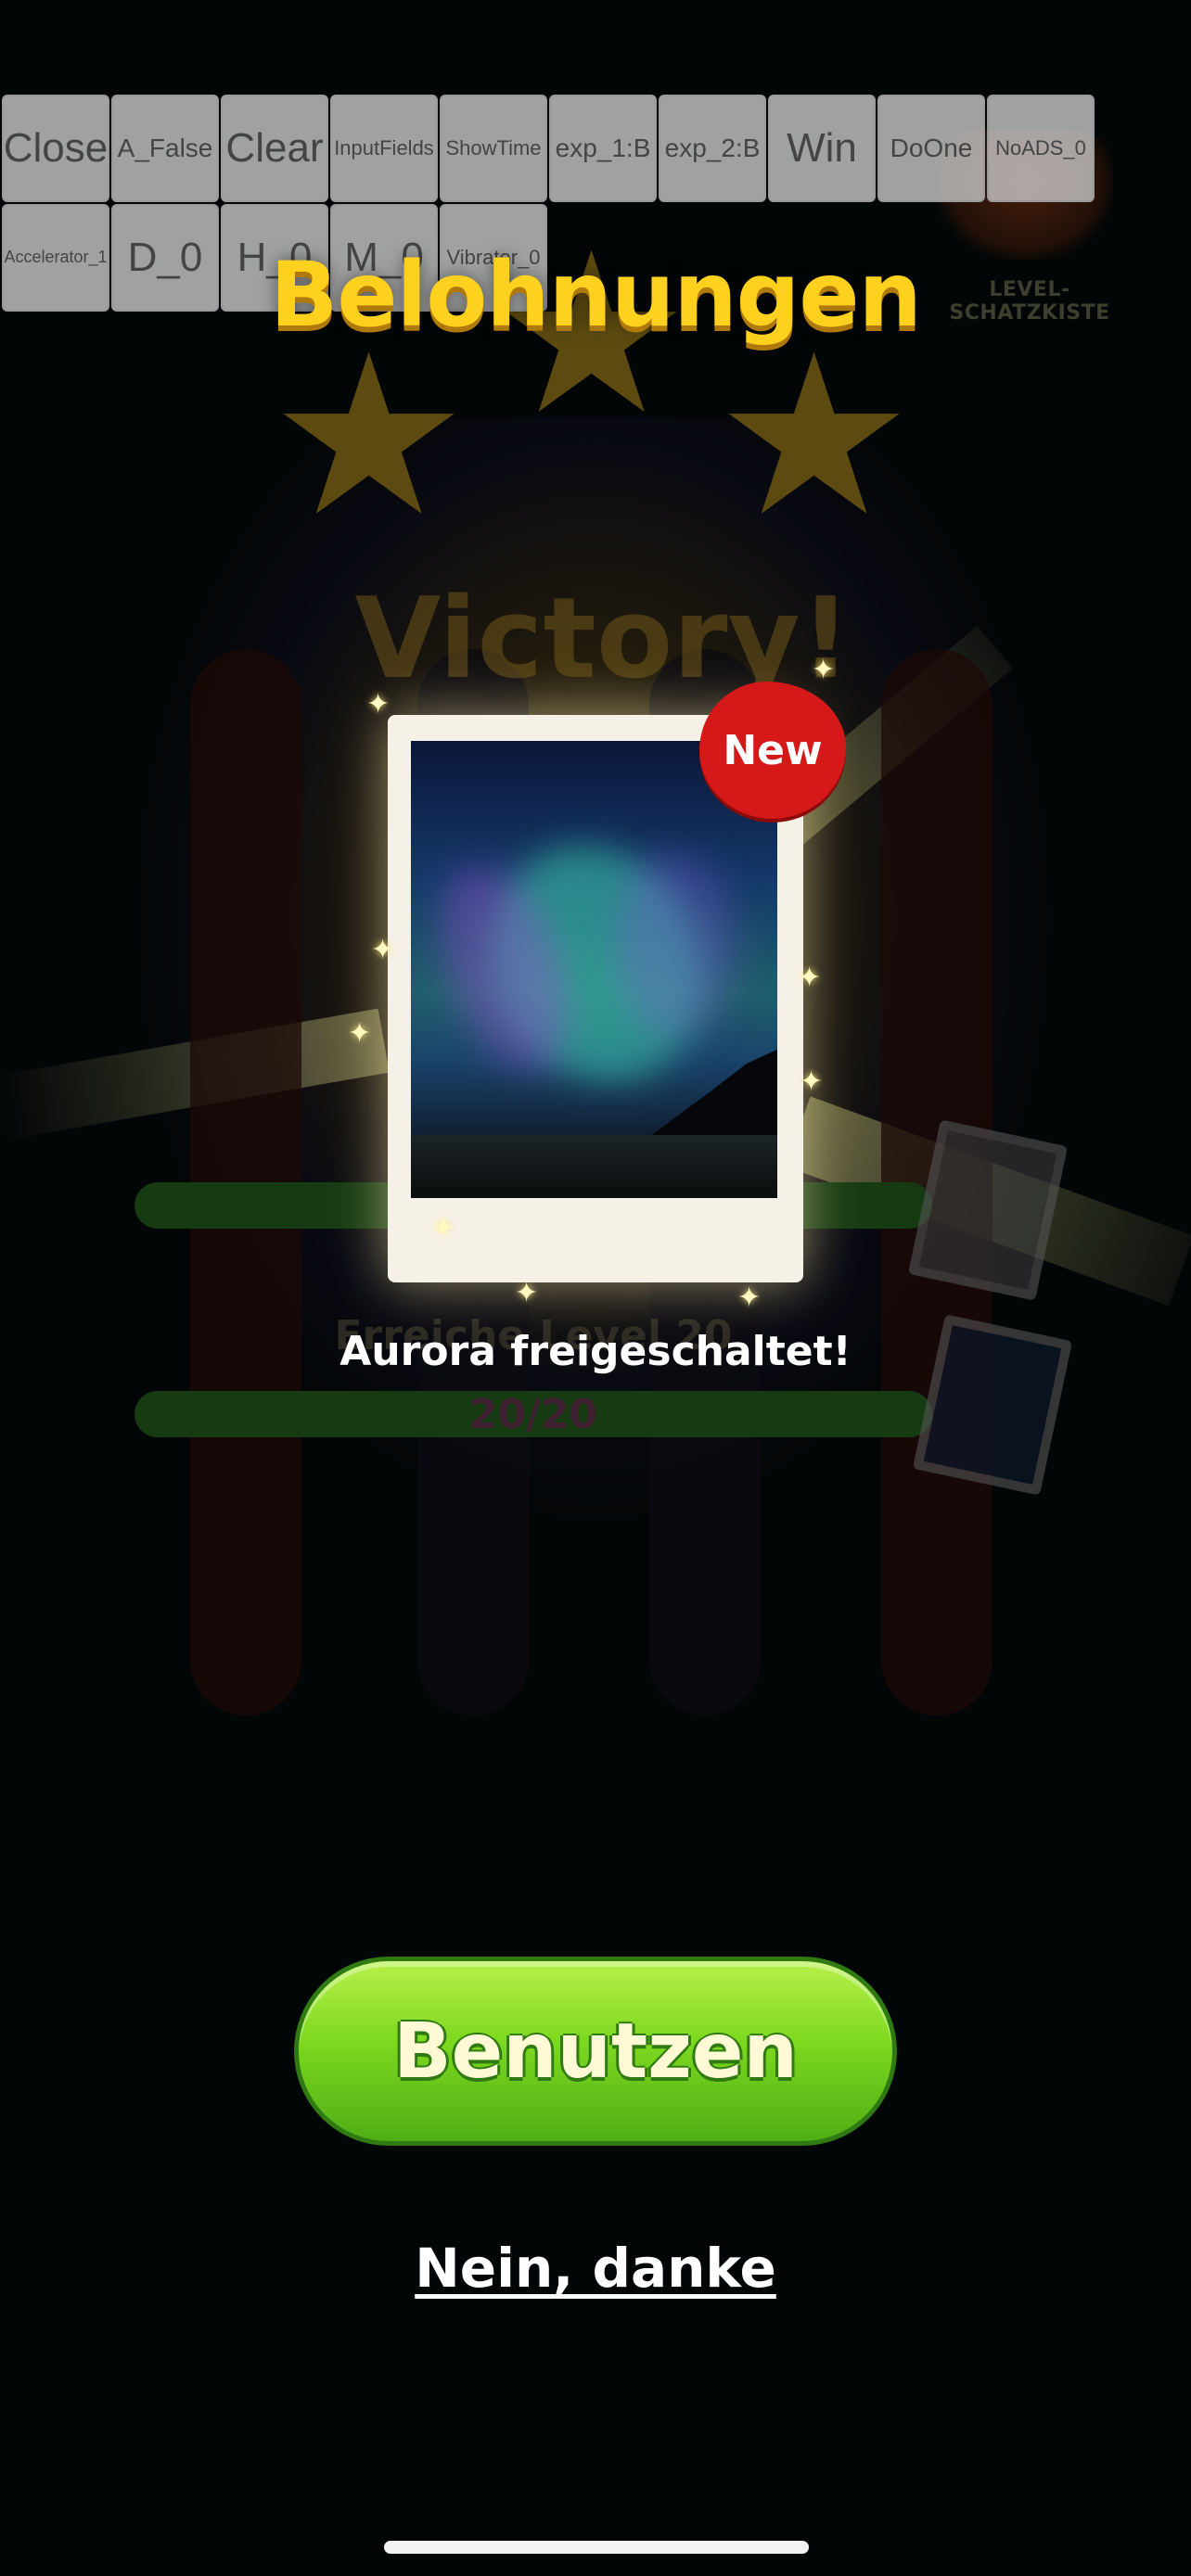  What do you see at coordinates (533, 1414) in the screenshot?
I see `progress-text: 20/20` at bounding box center [533, 1414].